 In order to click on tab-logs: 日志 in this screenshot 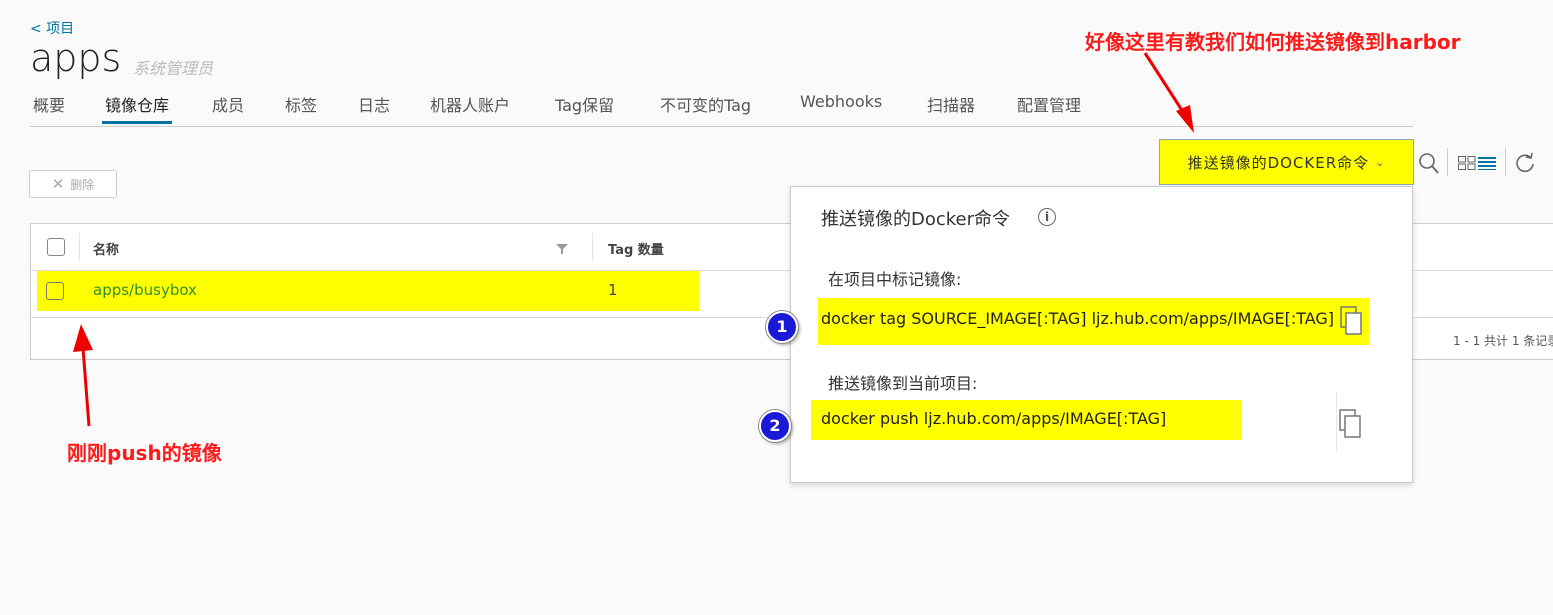, I will do `click(374, 104)`.